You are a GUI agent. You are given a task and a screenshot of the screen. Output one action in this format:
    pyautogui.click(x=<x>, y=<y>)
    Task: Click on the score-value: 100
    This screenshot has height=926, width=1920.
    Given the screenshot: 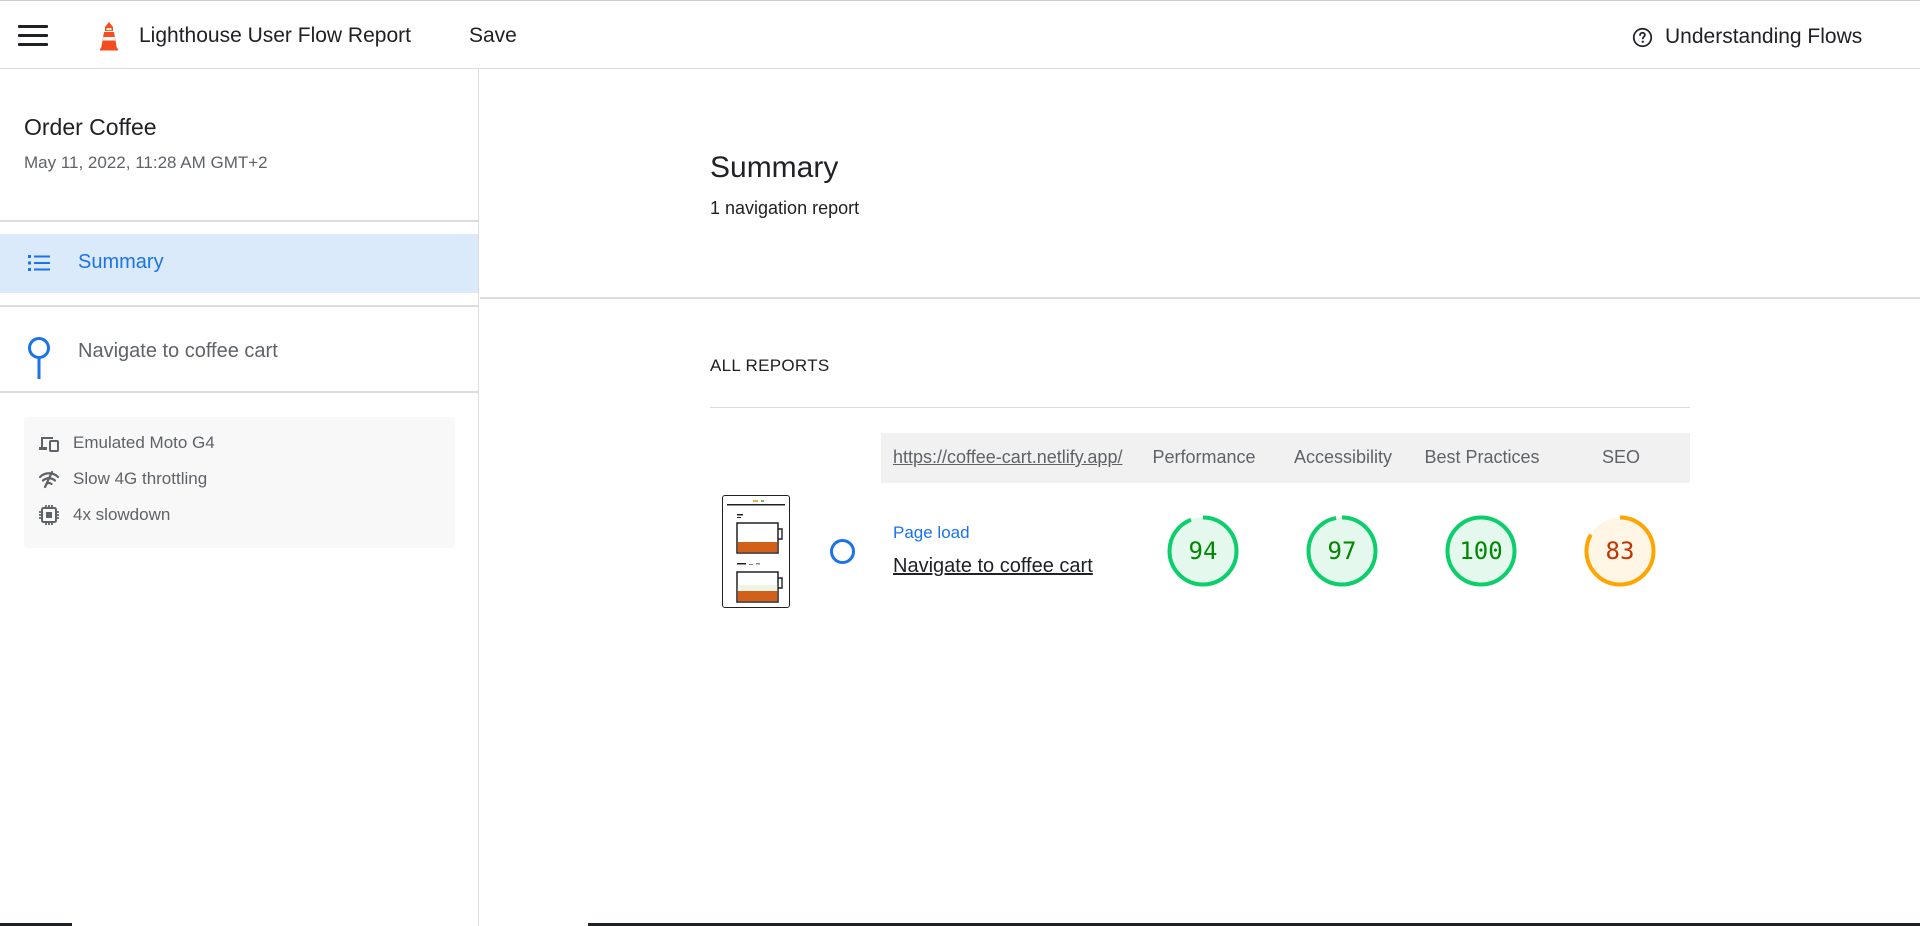 What is the action you would take?
    pyautogui.click(x=1481, y=551)
    